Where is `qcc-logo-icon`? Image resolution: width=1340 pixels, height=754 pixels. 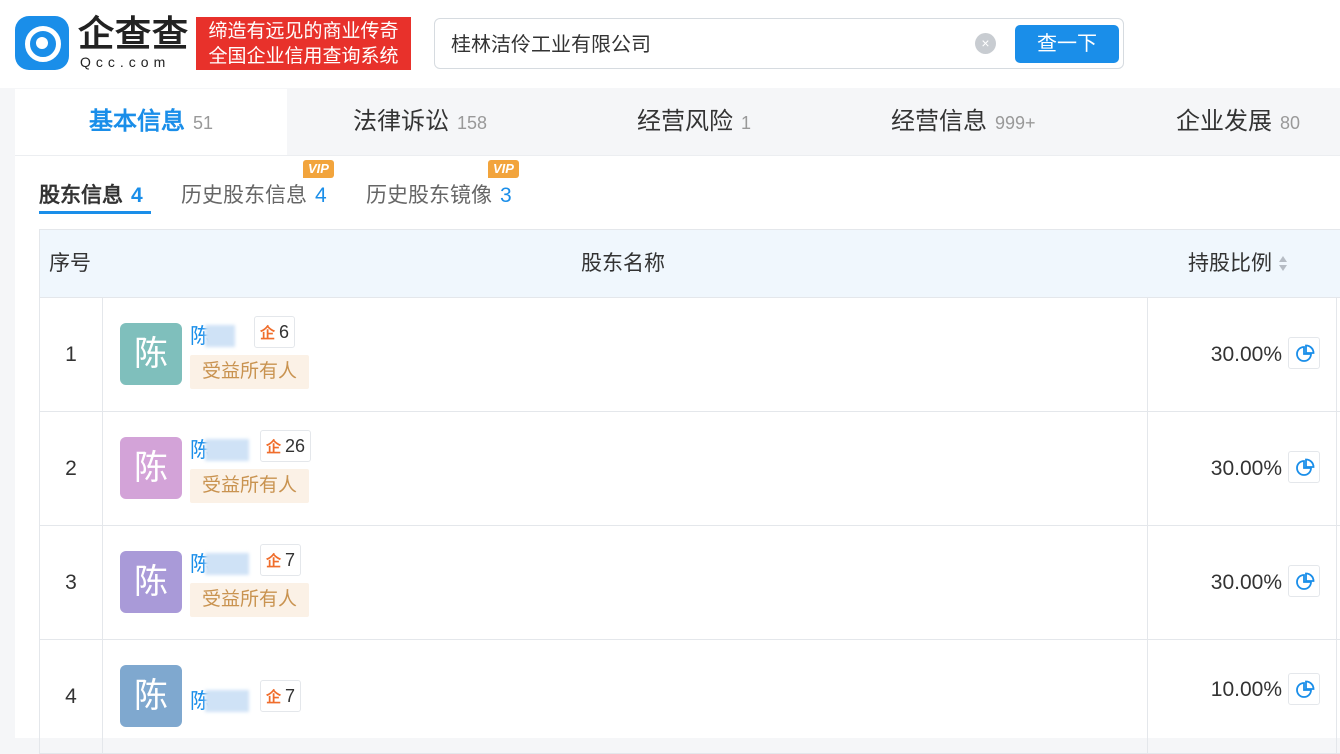
qcc-logo-icon is located at coordinates (42, 43).